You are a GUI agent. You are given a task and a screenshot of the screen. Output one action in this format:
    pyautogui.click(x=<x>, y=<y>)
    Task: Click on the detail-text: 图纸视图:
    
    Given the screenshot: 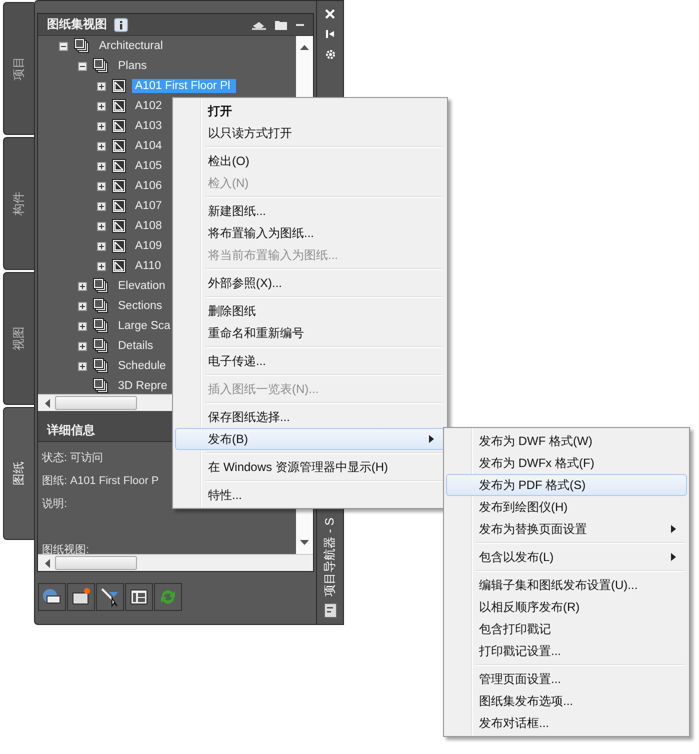 What is the action you would take?
    pyautogui.click(x=66, y=550)
    